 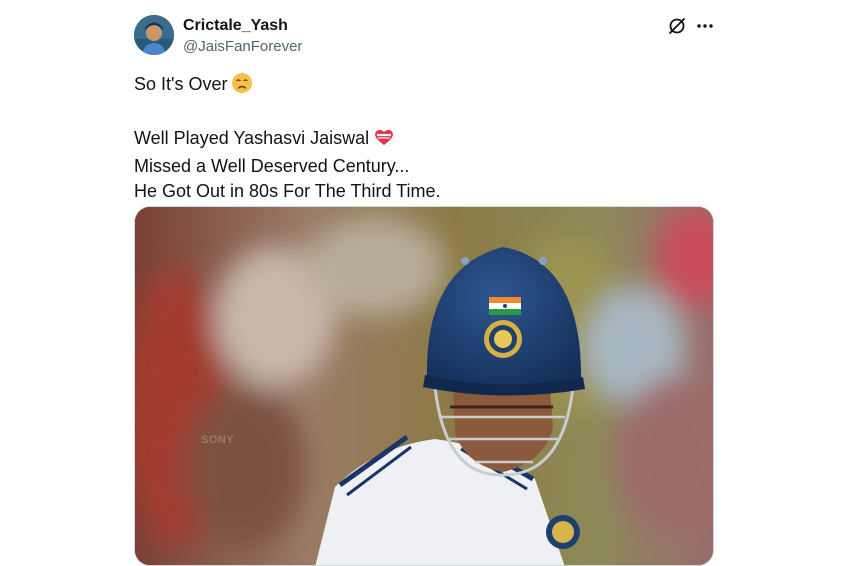 I want to click on tweet-line-4: He Got Out in 80s For The Third Time., so click(x=287, y=190).